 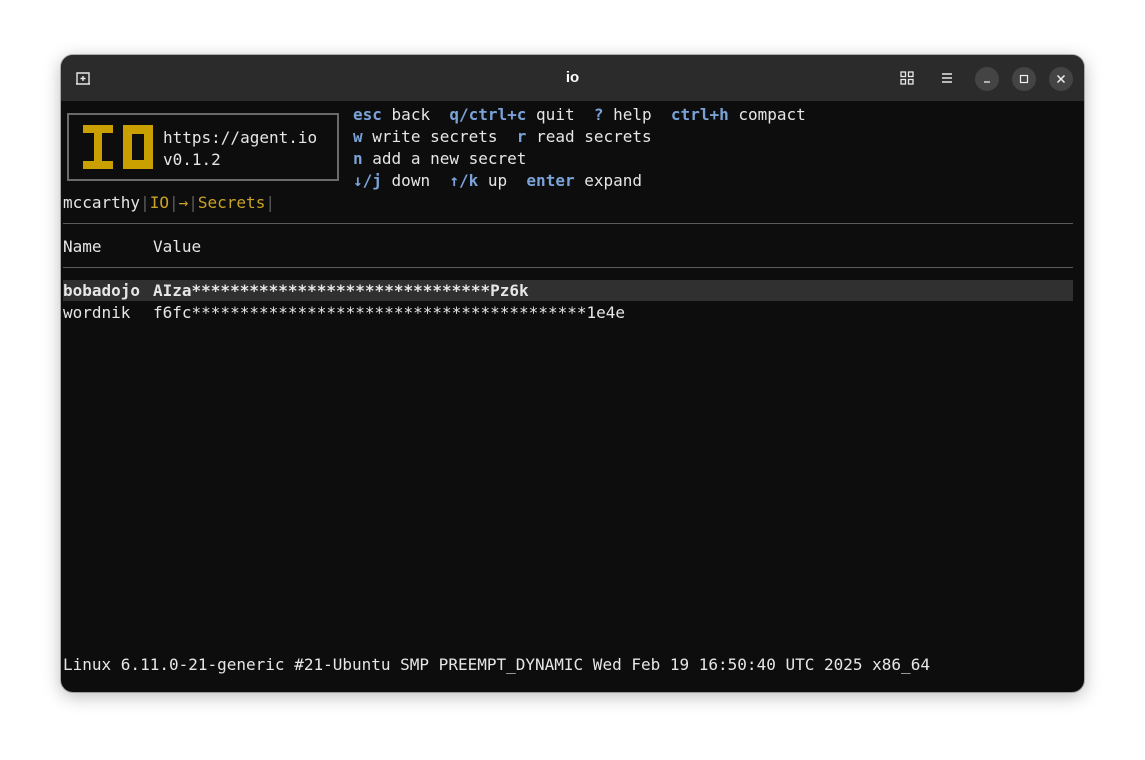 What do you see at coordinates (183, 202) in the screenshot?
I see `breadcrumb-arrow: →` at bounding box center [183, 202].